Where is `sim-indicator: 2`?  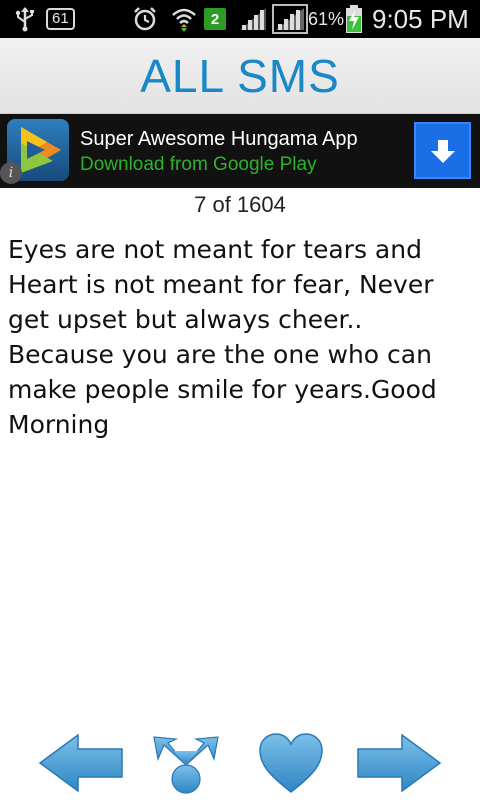
sim-indicator: 2 is located at coordinates (215, 19).